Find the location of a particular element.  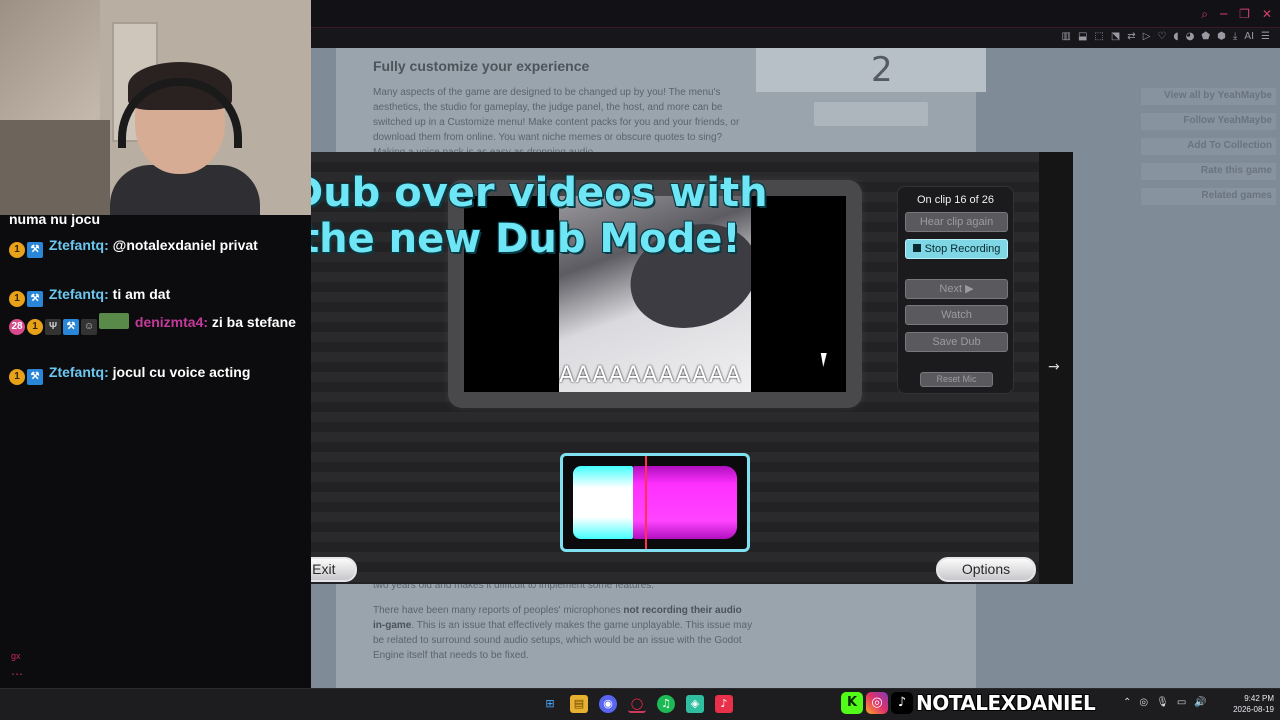

discord-icon: ◉ is located at coordinates (608, 704).